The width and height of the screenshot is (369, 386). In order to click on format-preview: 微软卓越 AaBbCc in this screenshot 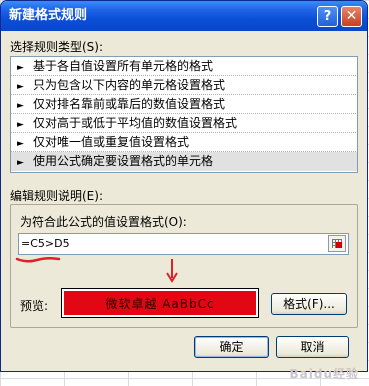, I will do `click(160, 303)`.